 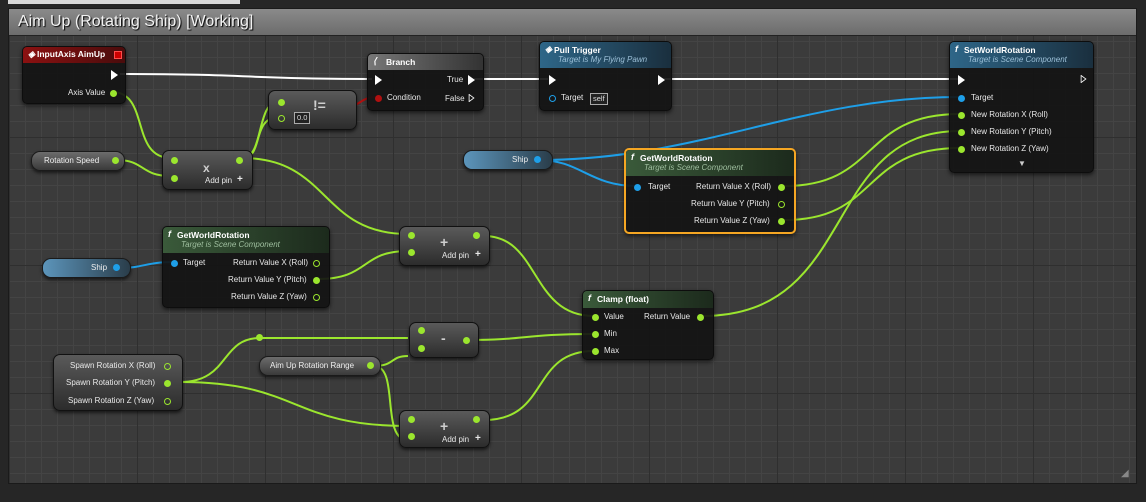 What do you see at coordinates (421, 348) in the screenshot?
I see `subtract-b-pin` at bounding box center [421, 348].